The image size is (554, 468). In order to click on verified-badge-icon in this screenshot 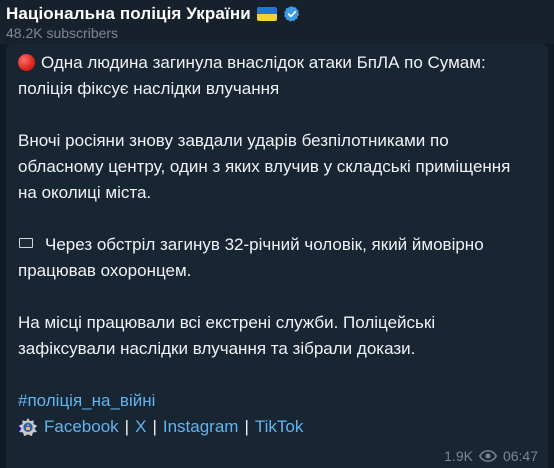, I will do `click(291, 14)`.